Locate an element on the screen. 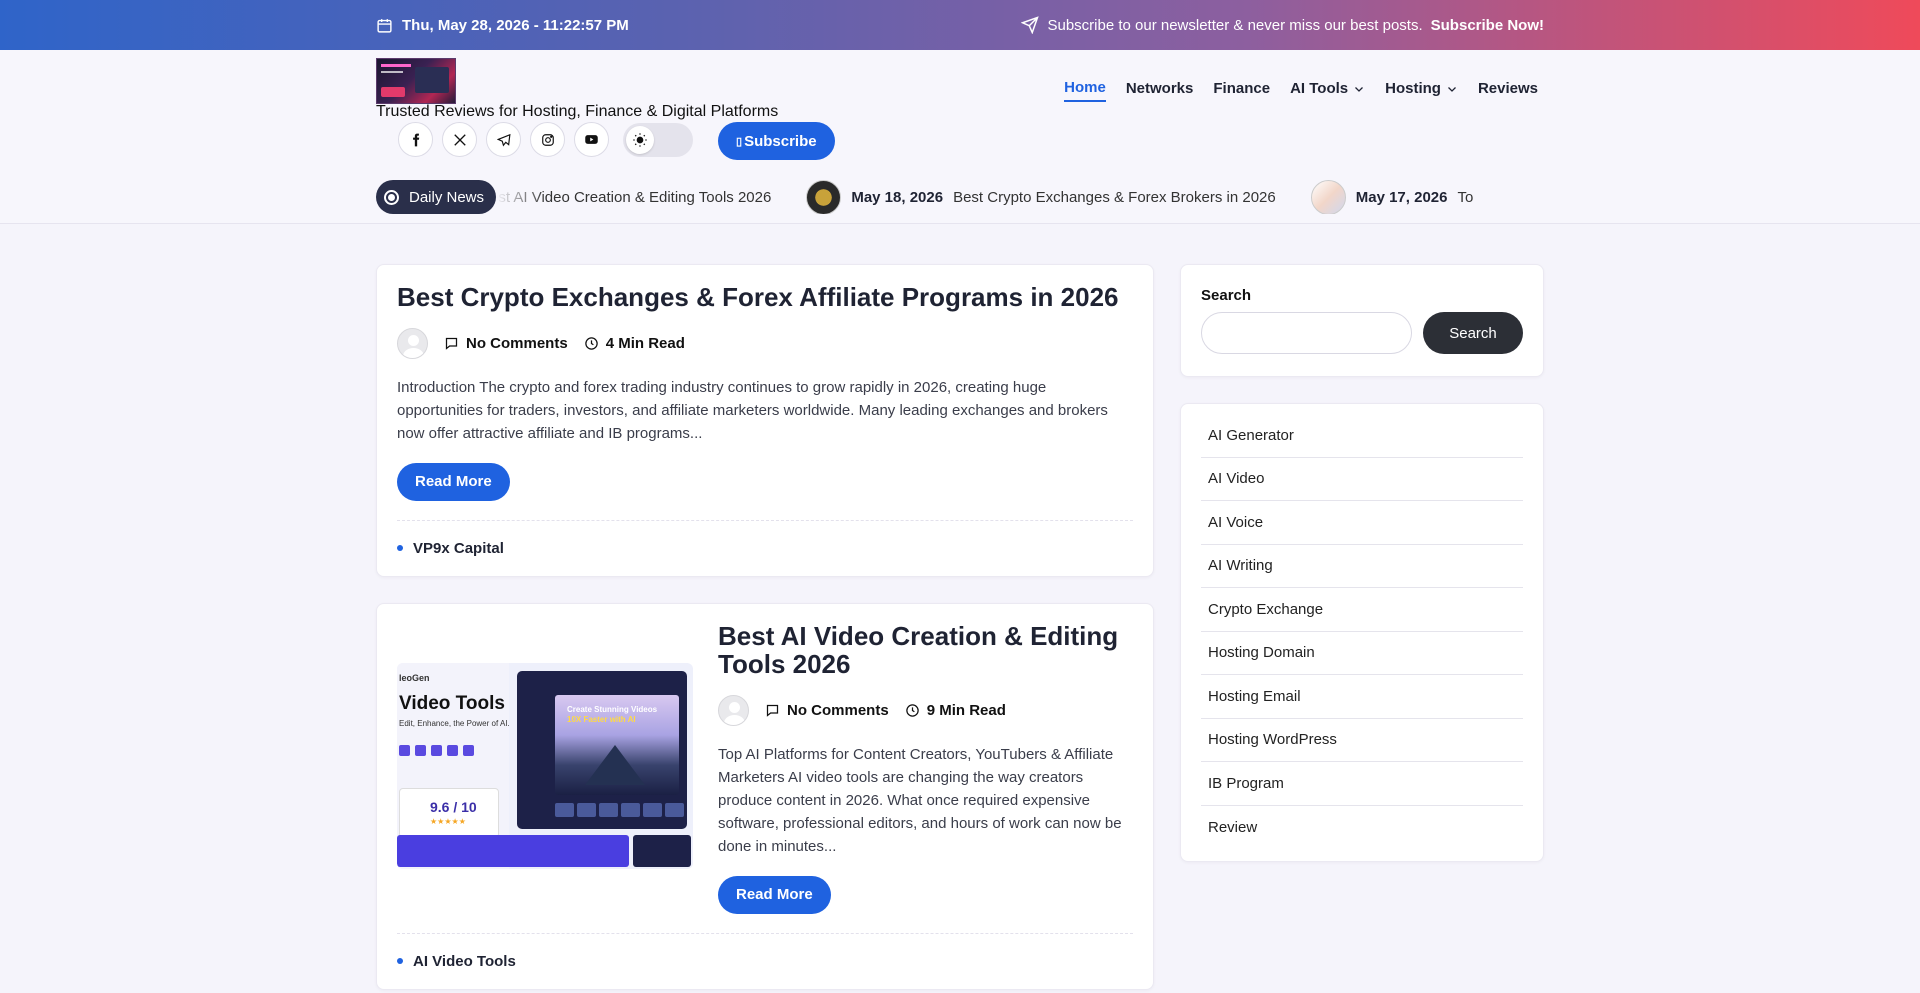  thumbnail-screen: Create Stunning Videos 10X Faster with AI is located at coordinates (602, 749).